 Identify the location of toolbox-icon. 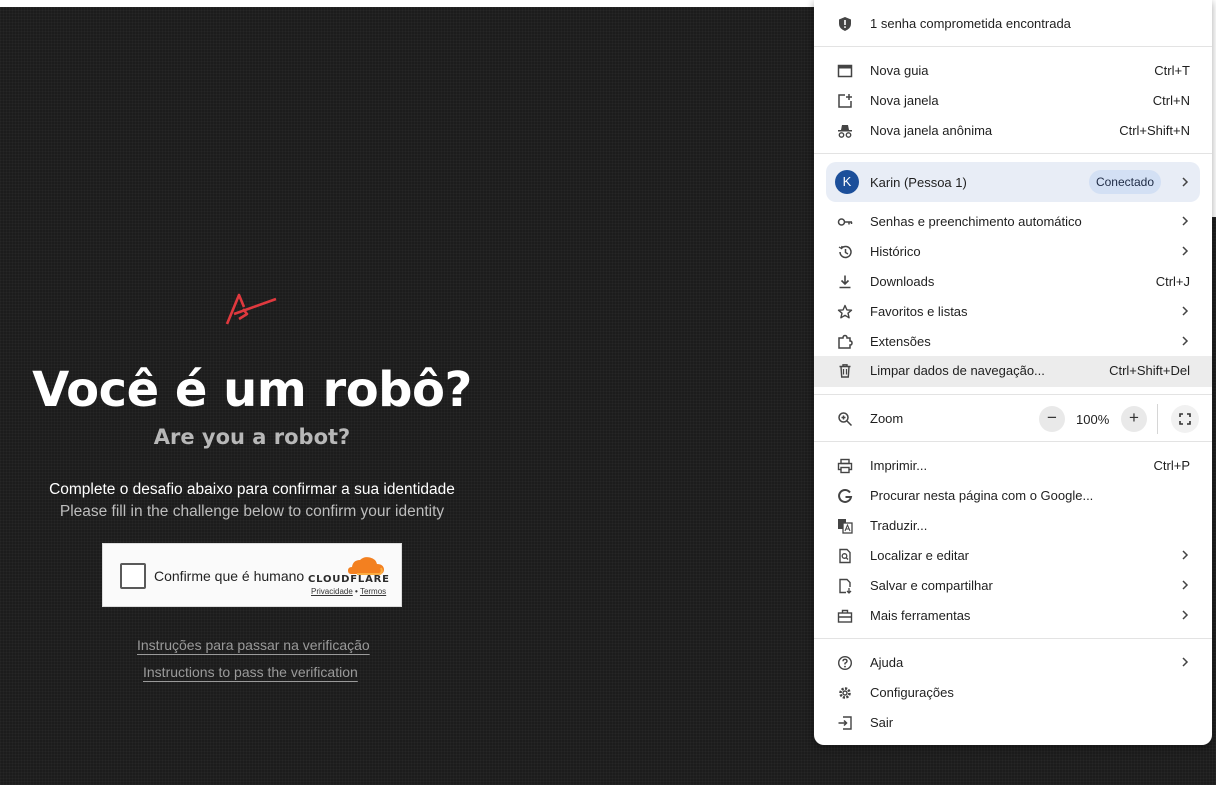
(845, 616).